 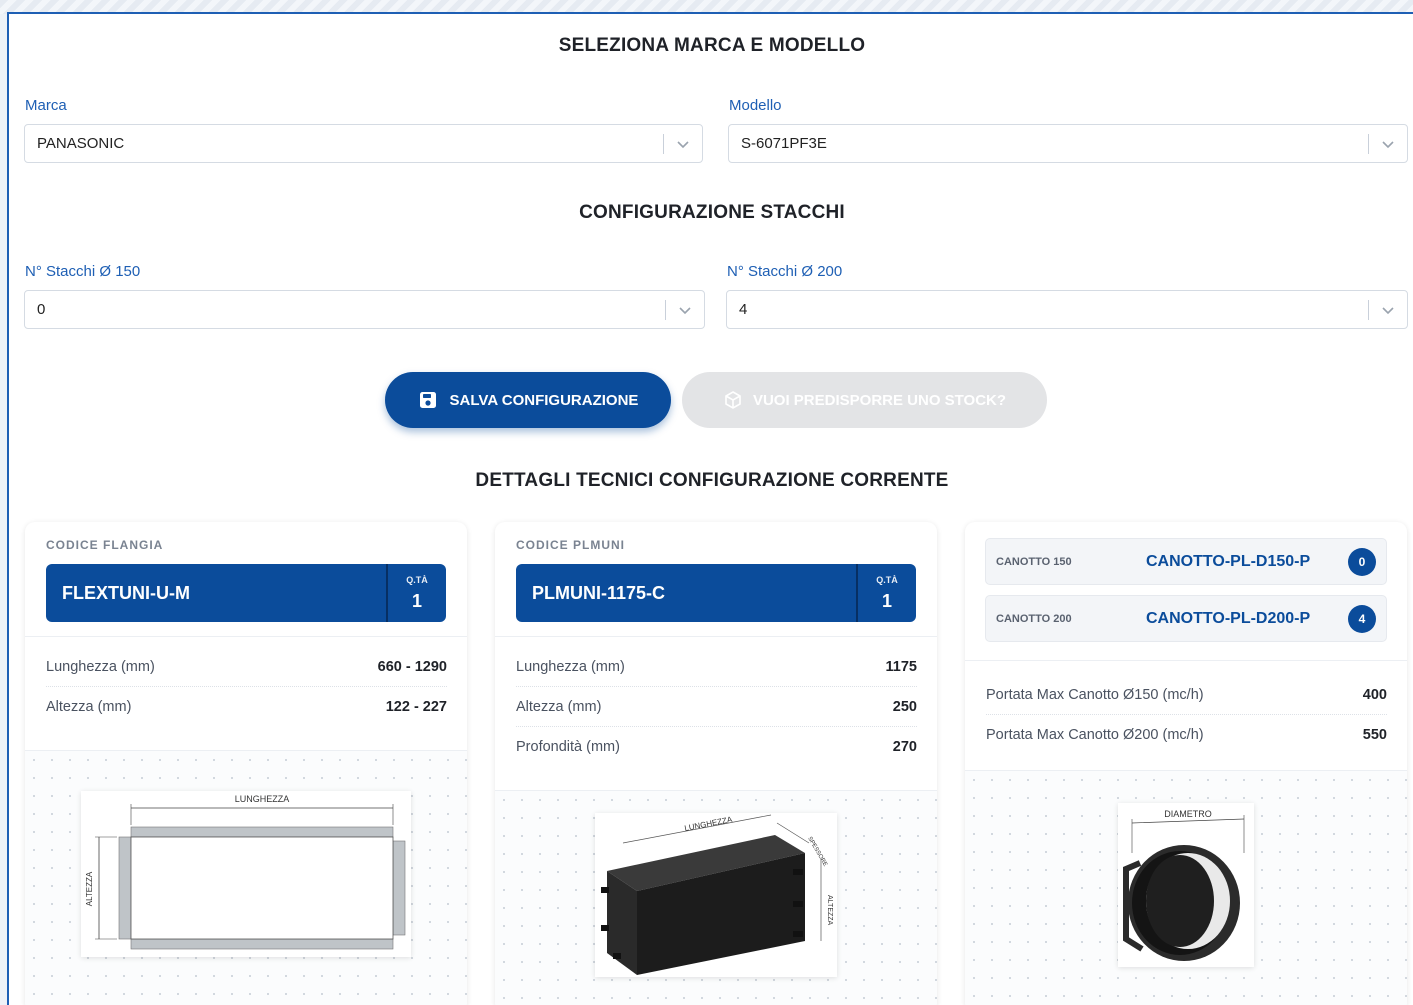 I want to click on modello-value: S-6071PF3E, so click(x=784, y=143).